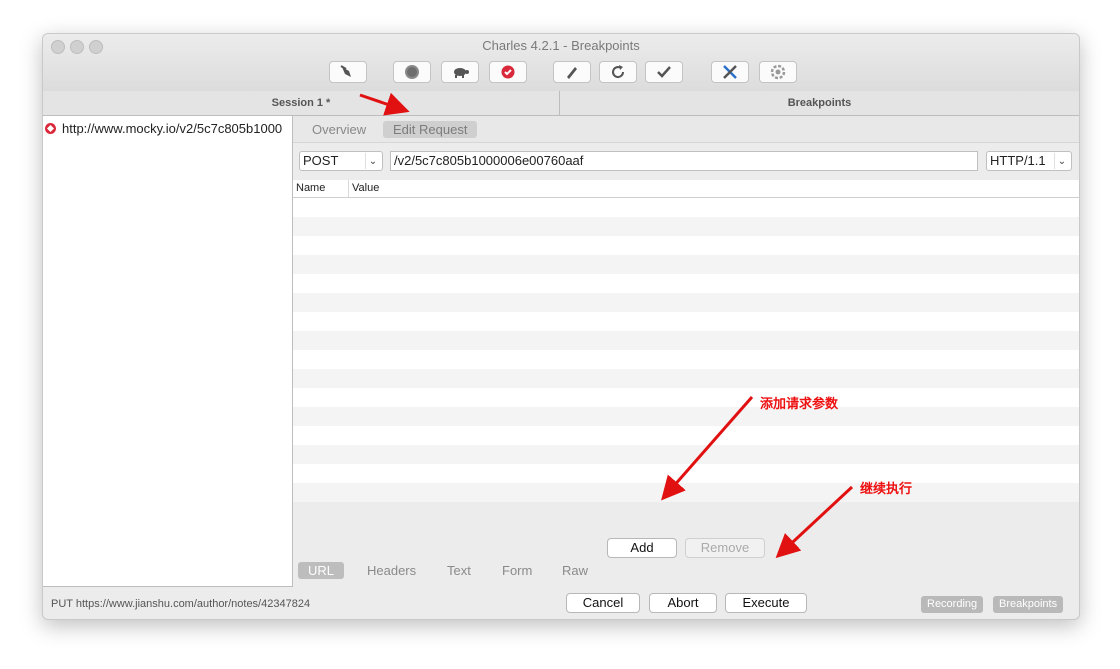 The height and width of the screenshot is (669, 1120). Describe the element at coordinates (799, 404) in the screenshot. I see `annotation-add-params: 添加请求参数` at that location.